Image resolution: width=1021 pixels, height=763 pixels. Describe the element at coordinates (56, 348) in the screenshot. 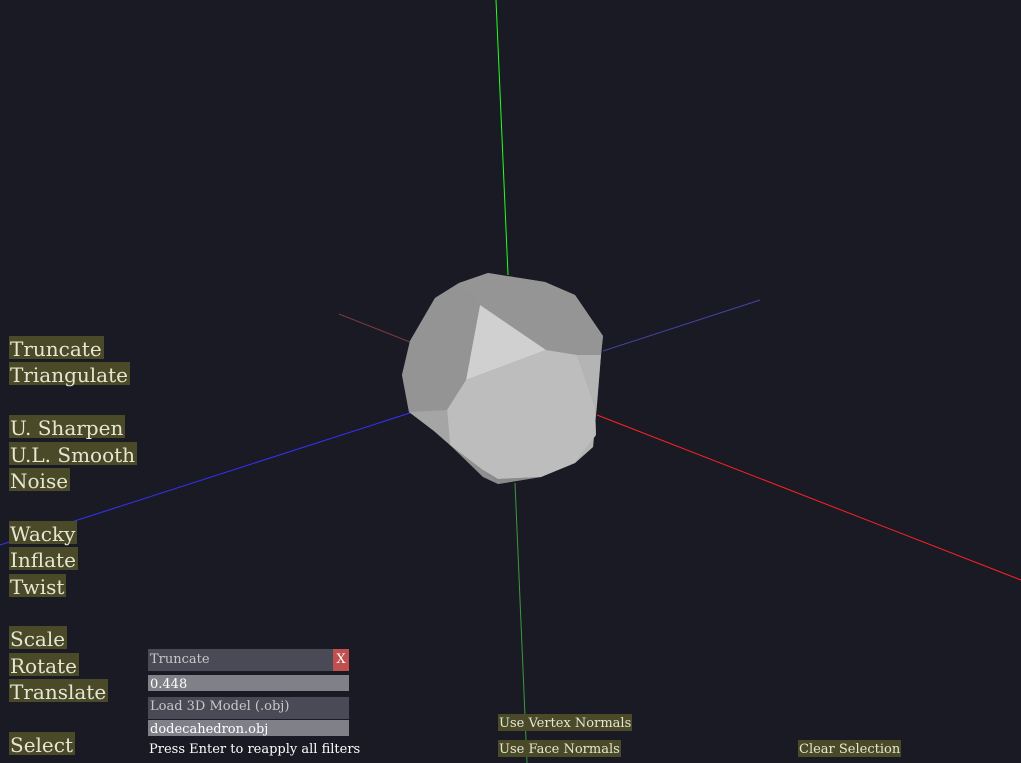

I see `truncate-button: Truncate` at that location.